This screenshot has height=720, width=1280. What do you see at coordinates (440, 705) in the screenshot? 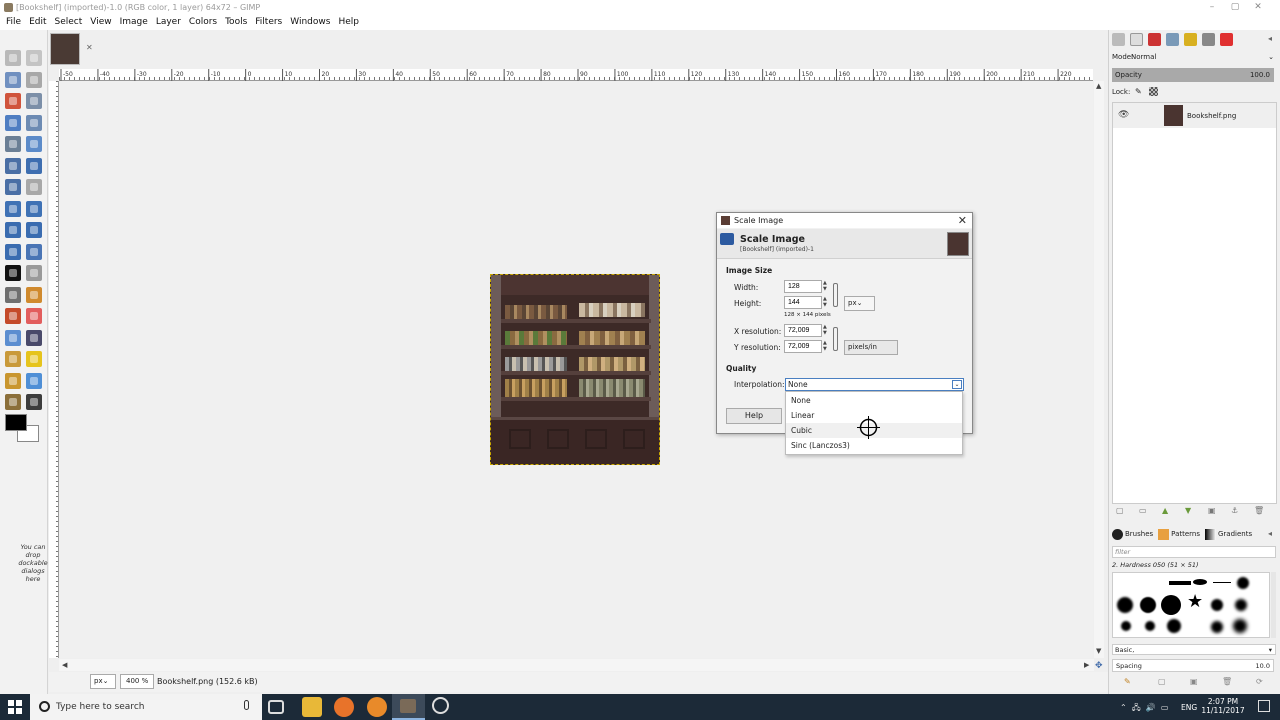
I see `obs-icon` at bounding box center [440, 705].